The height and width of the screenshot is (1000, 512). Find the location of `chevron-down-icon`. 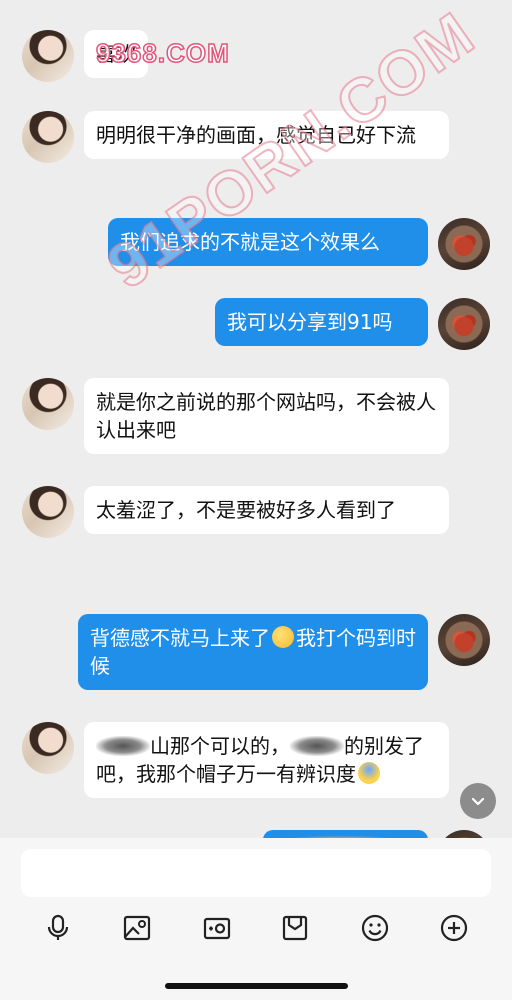

chevron-down-icon is located at coordinates (478, 801).